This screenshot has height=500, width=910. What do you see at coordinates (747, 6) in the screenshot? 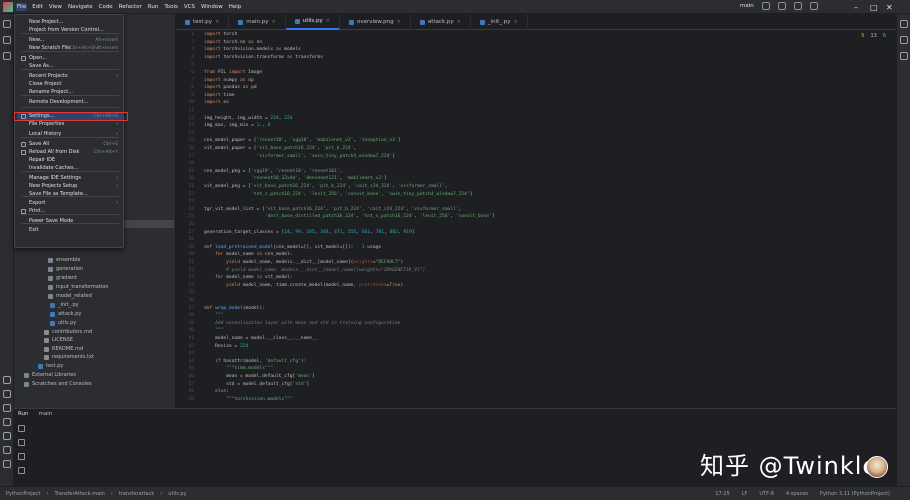
I see `branch-widget: main` at bounding box center [747, 6].